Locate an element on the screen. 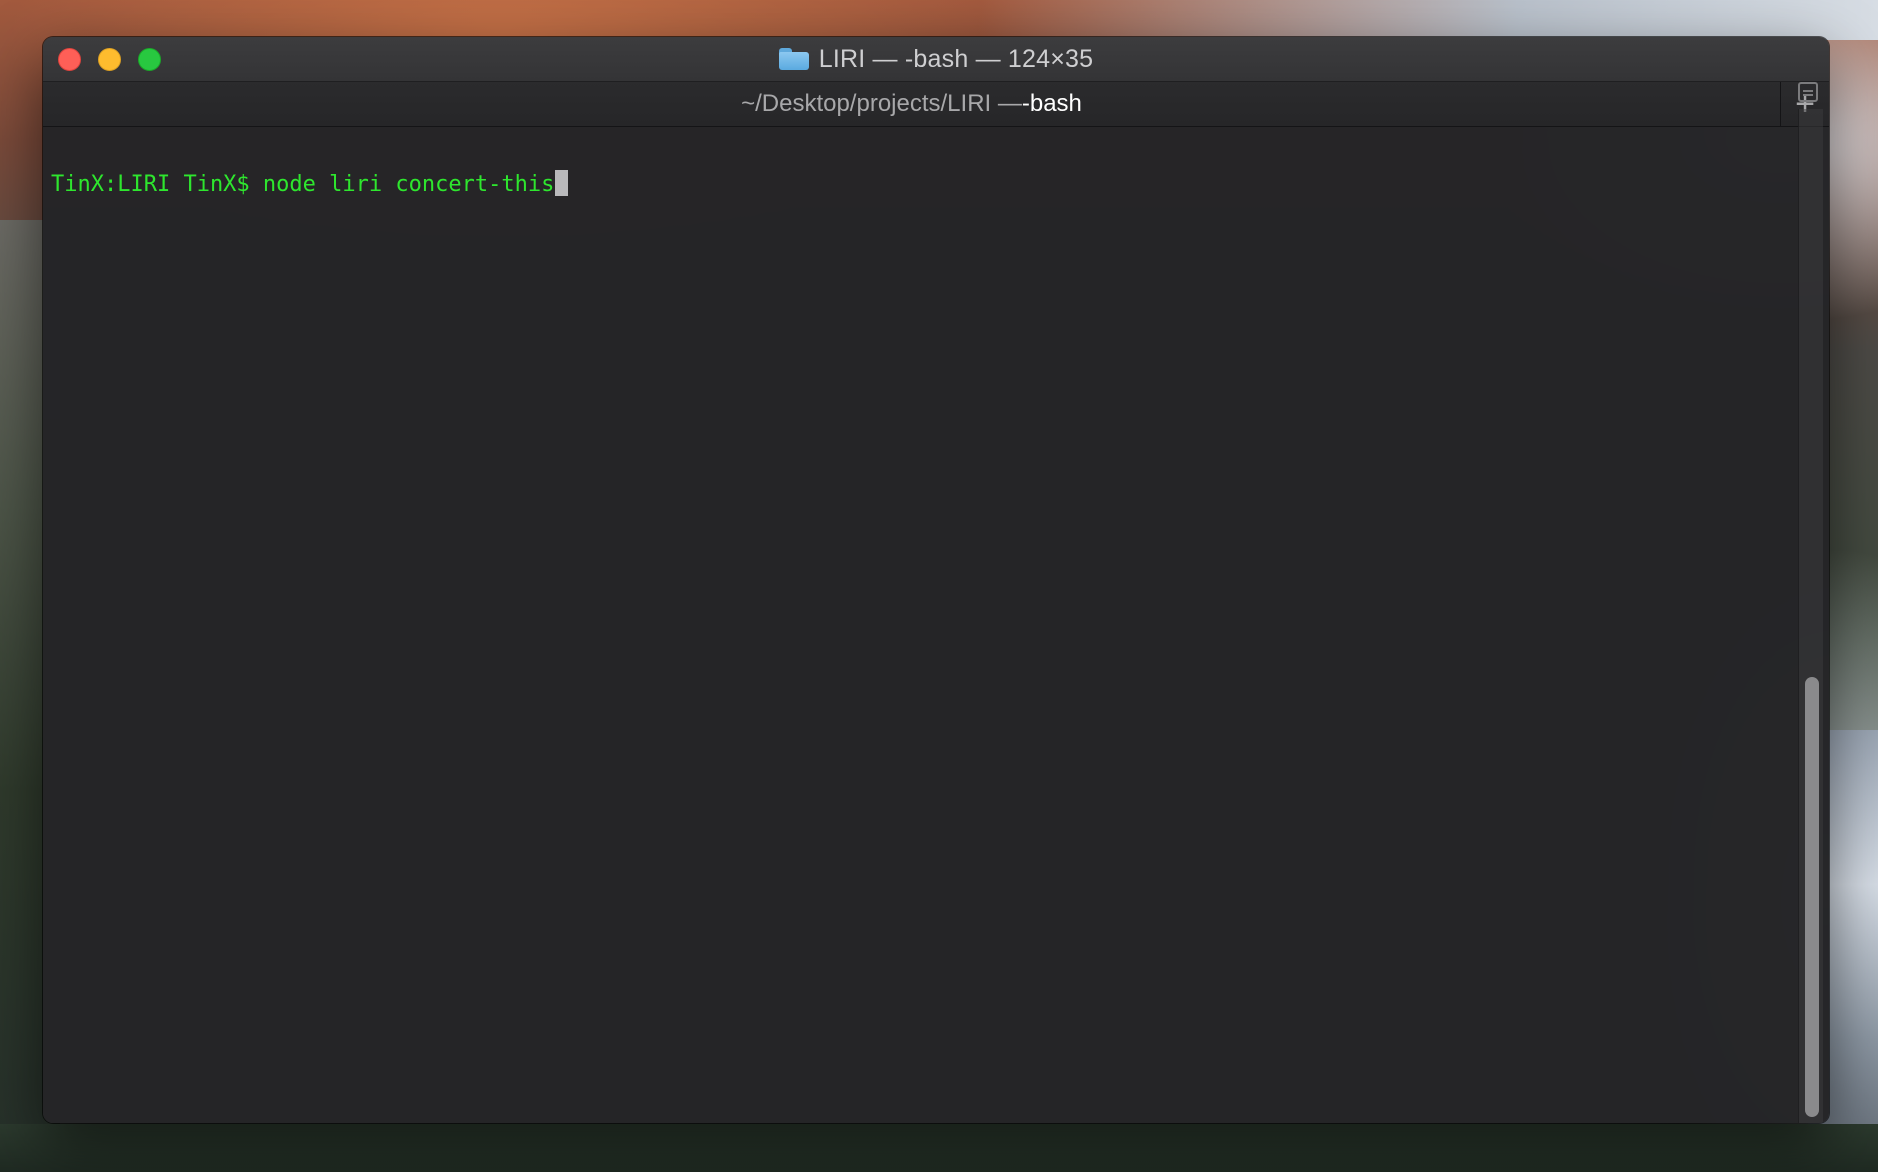 The height and width of the screenshot is (1172, 1878). tab-bar: ~/Desktop/projects/LIRI — -bash + is located at coordinates (936, 104).